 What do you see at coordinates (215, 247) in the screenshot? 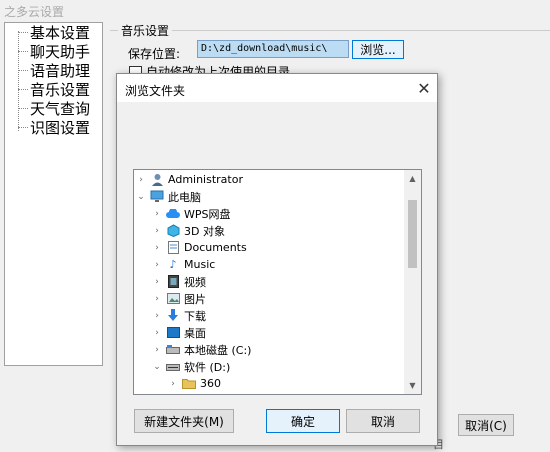
I see `tree-item-label: Documents` at bounding box center [215, 247].